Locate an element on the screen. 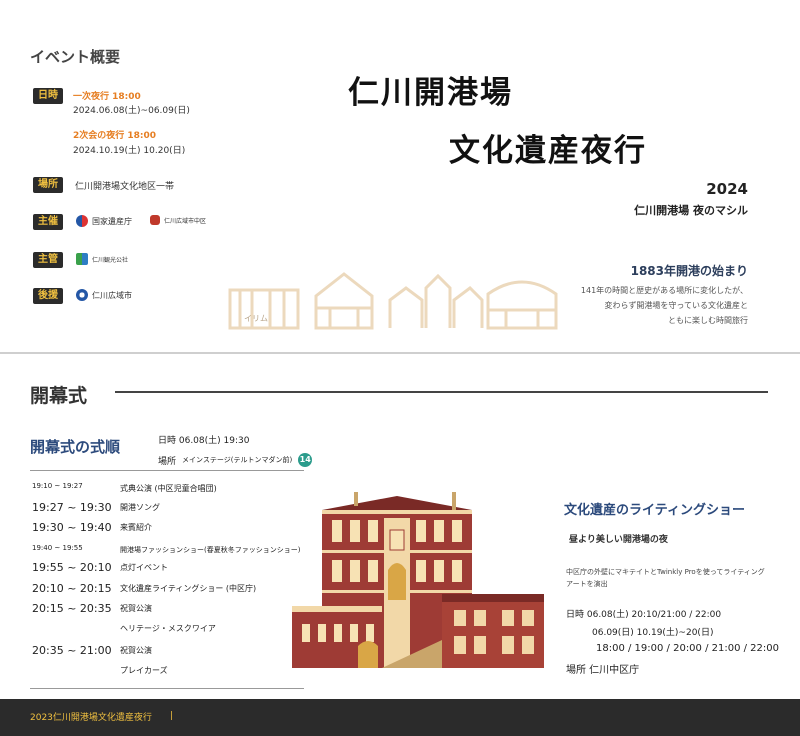 This screenshot has height=736, width=800. order-rule-bottom is located at coordinates (167, 688).